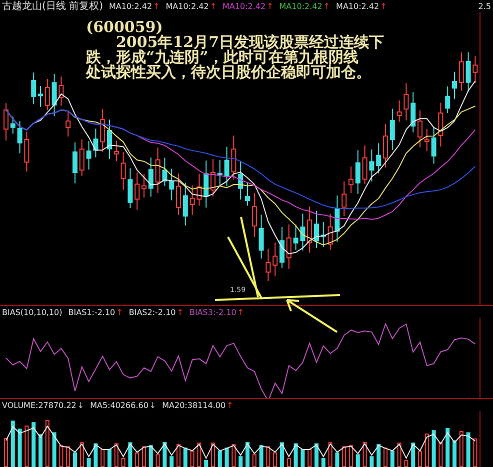 The width and height of the screenshot is (493, 467). Describe the element at coordinates (152, 405) in the screenshot. I see `trend-arrow: ↓` at that location.